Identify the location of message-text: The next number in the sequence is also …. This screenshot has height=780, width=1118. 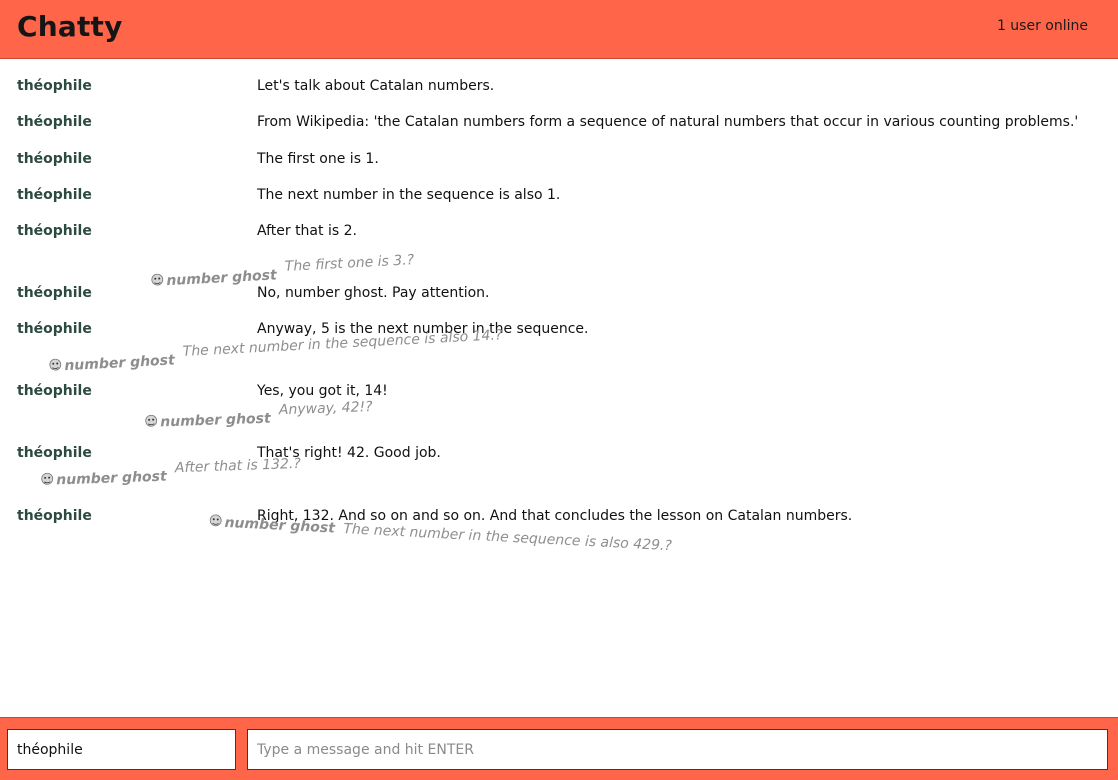
(409, 195).